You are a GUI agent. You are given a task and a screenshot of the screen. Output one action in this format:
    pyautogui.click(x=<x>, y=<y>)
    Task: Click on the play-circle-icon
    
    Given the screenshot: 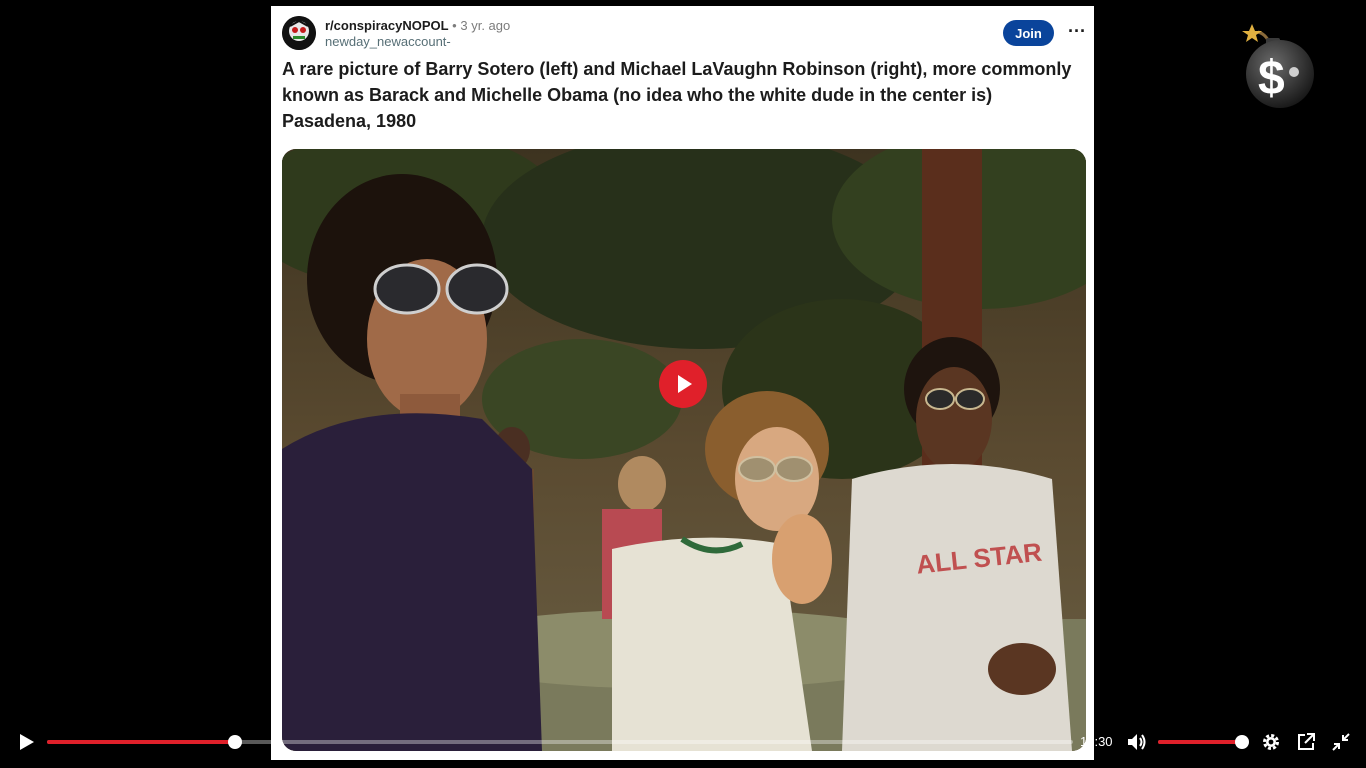 What is the action you would take?
    pyautogui.click(x=683, y=384)
    